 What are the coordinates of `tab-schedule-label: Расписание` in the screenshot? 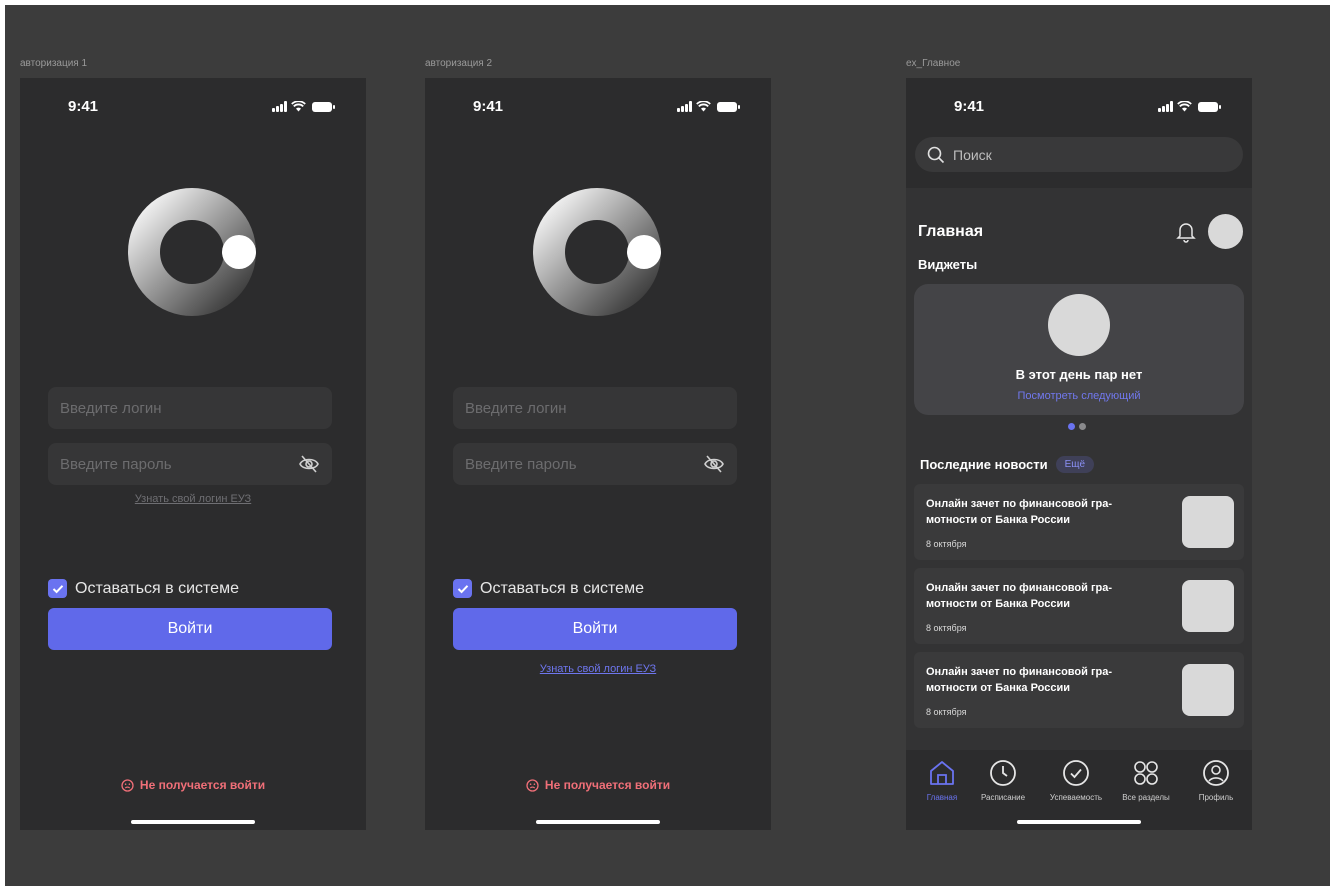 It's located at (1003, 797).